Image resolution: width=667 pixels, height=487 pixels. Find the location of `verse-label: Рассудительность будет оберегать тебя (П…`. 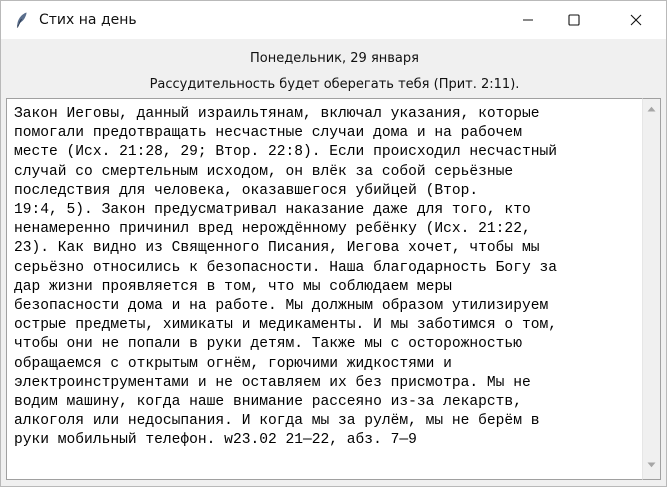

verse-label: Рассудительность будет оберегать тебя (П… is located at coordinates (334, 84).